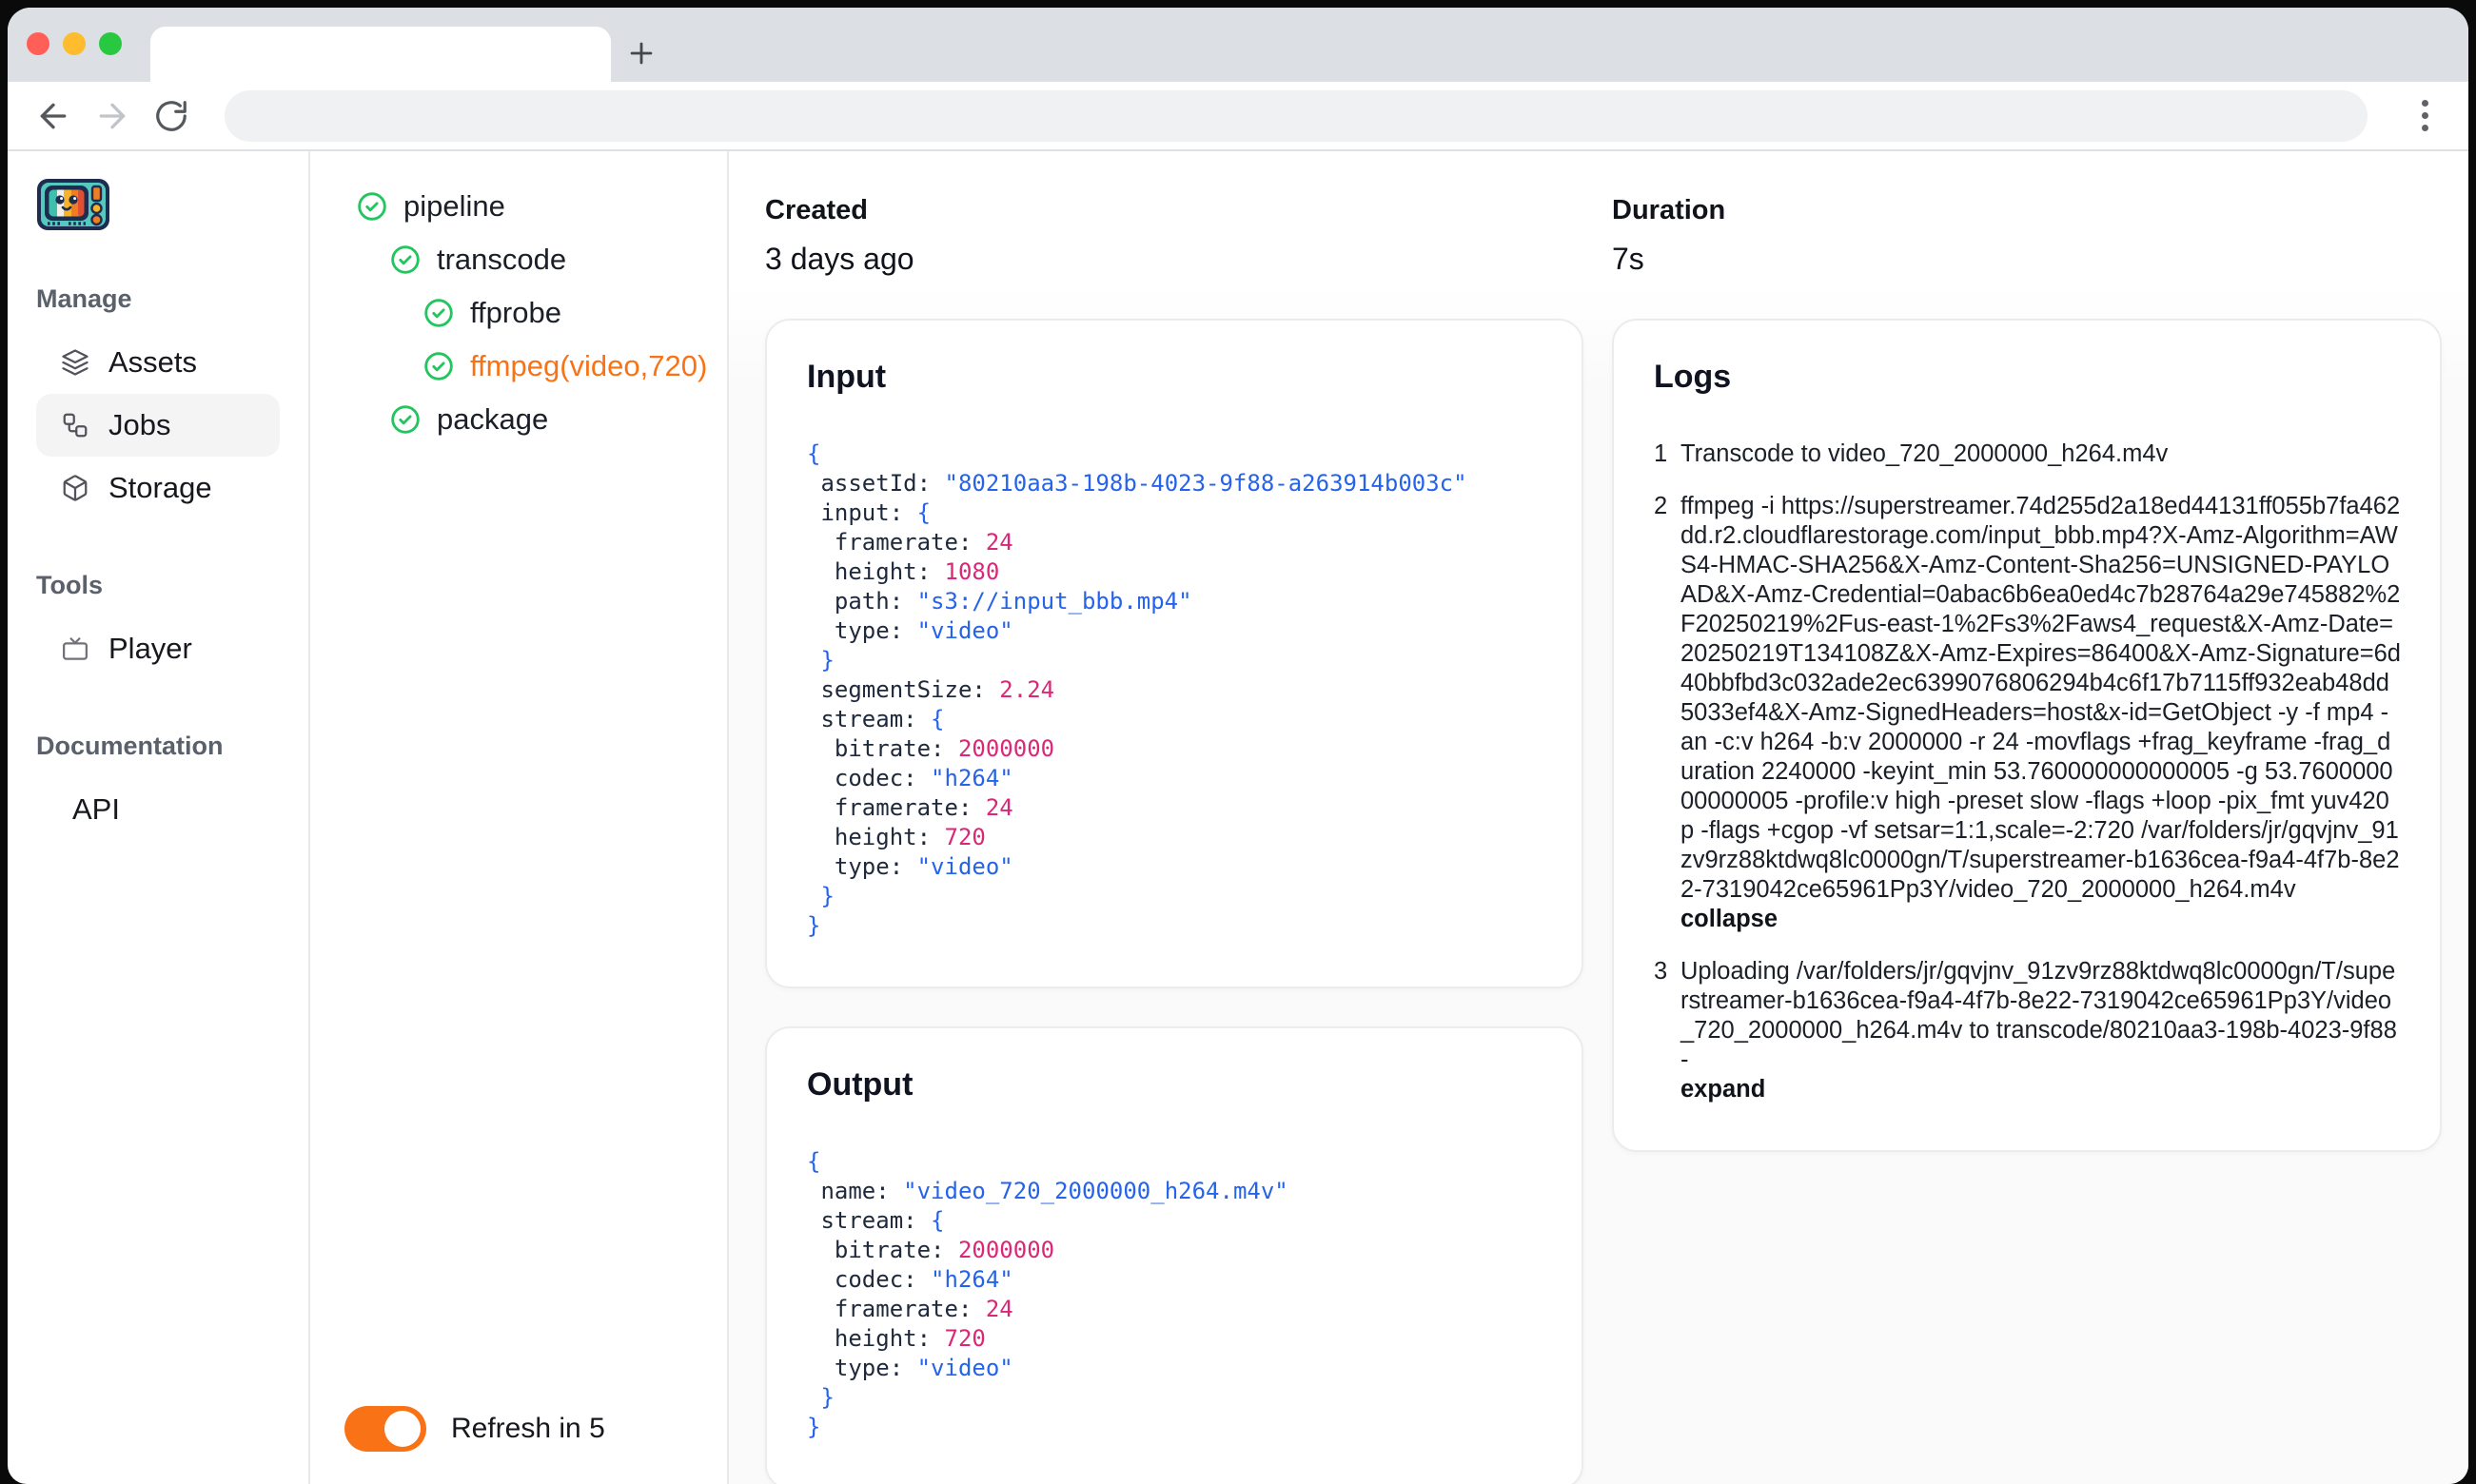 This screenshot has width=2476, height=1484. I want to click on tree-item-ffmpeg-video-720: ffmpeg(video,720), so click(518, 366).